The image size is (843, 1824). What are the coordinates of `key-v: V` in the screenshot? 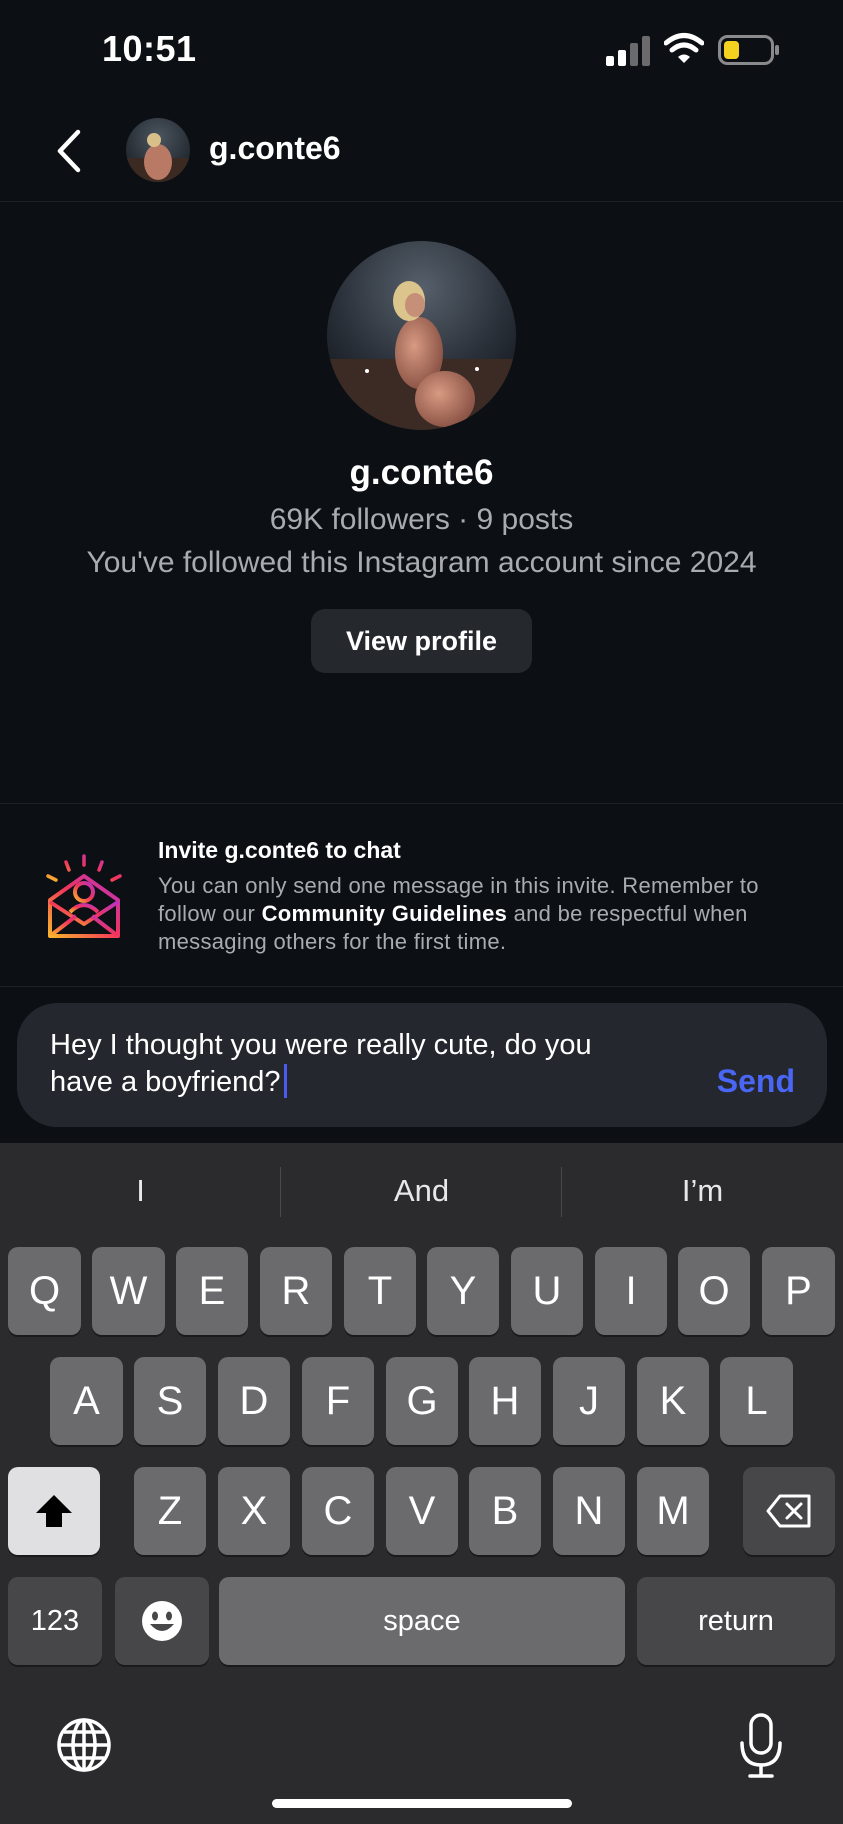 It's located at (422, 1511).